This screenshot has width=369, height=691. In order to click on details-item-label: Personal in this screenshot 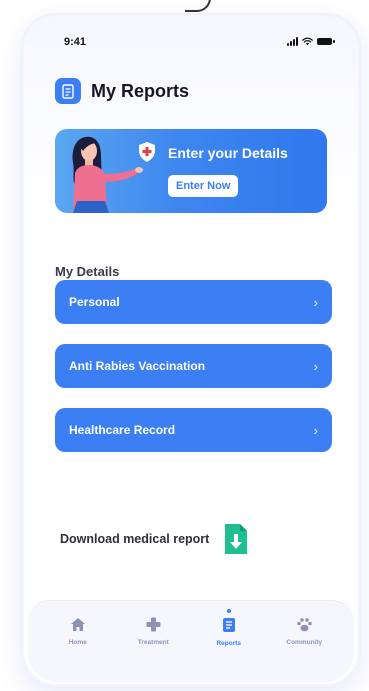, I will do `click(94, 302)`.